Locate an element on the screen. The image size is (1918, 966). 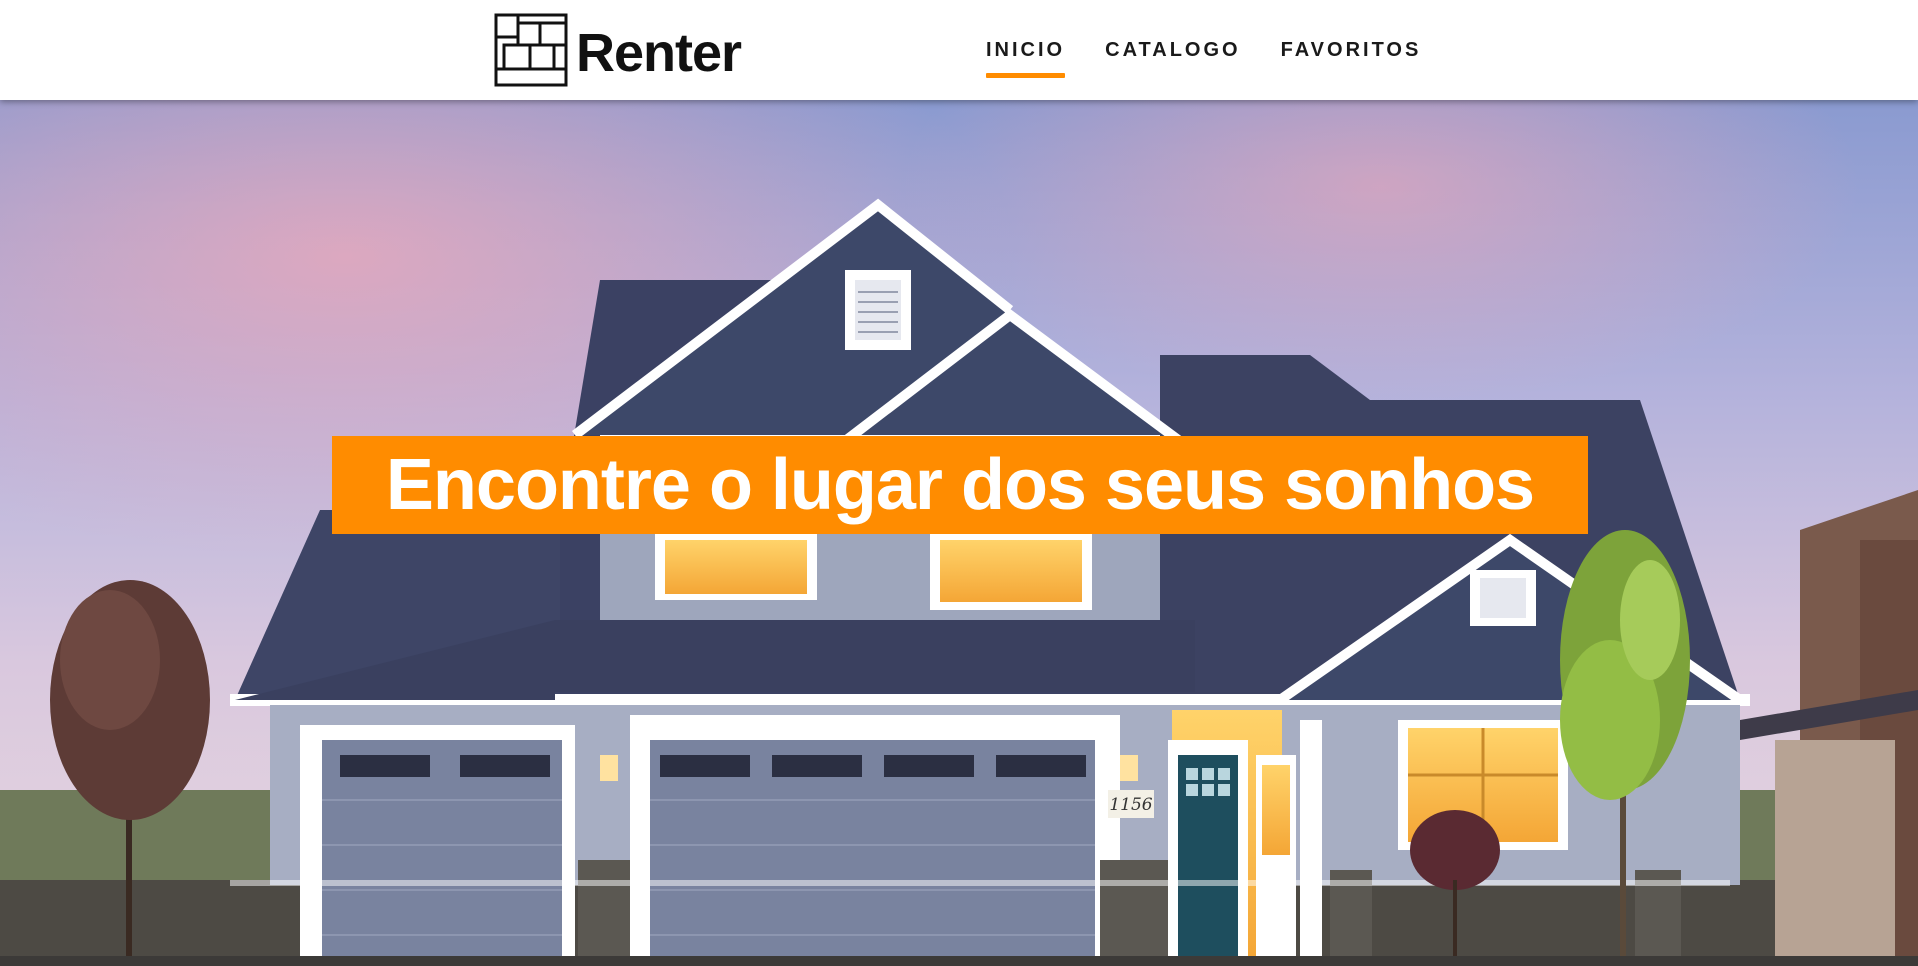
nav-item-favoritos: FAVORITOS is located at coordinates (1351, 50).